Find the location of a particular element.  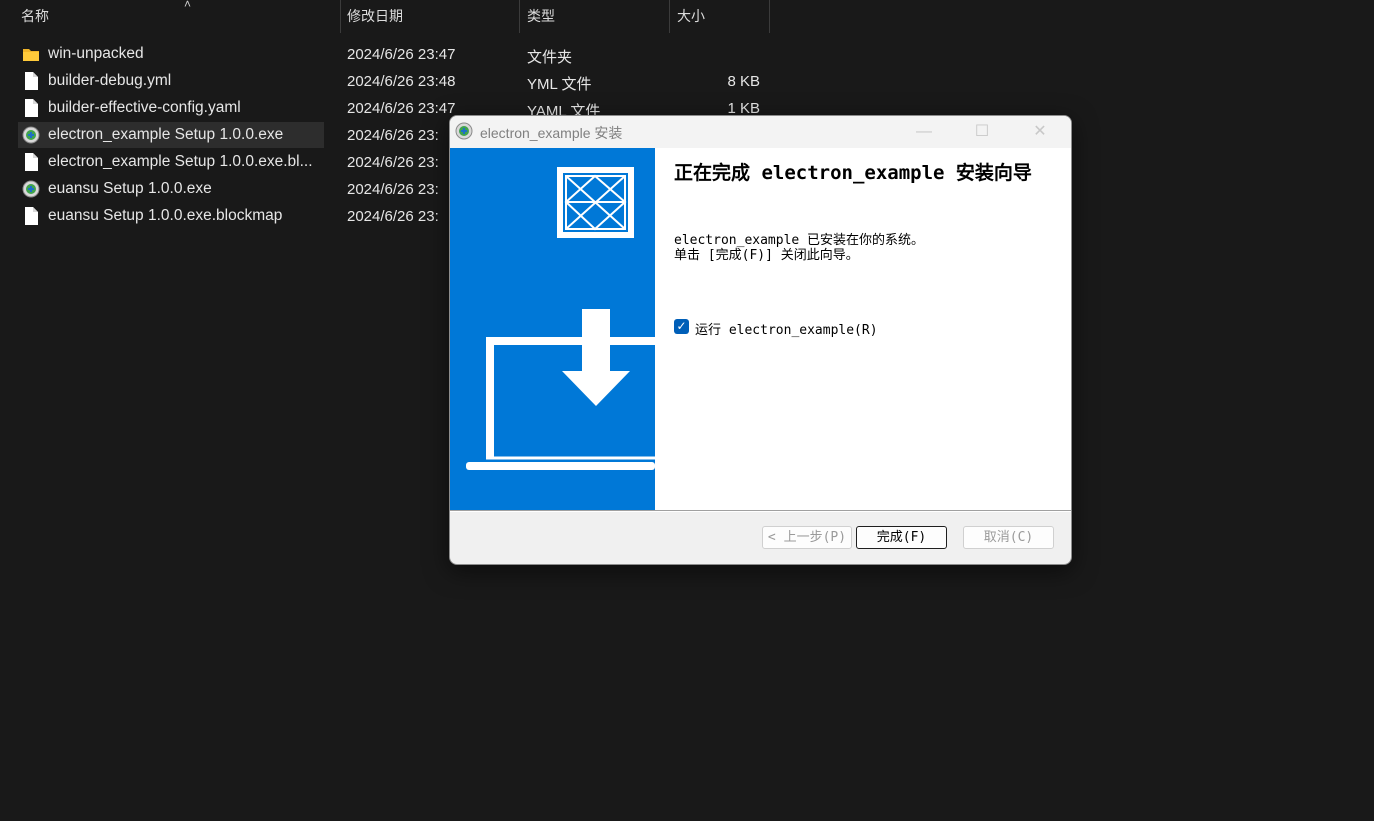

installer-app-icon is located at coordinates (464, 131).